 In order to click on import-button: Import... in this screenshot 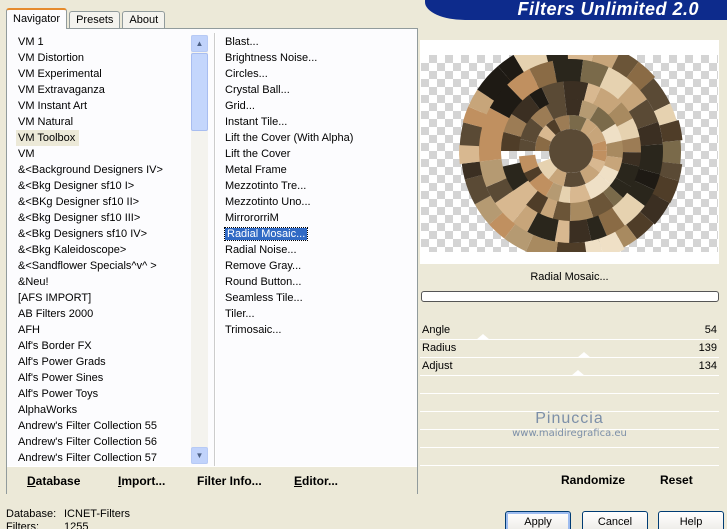, I will do `click(141, 481)`.